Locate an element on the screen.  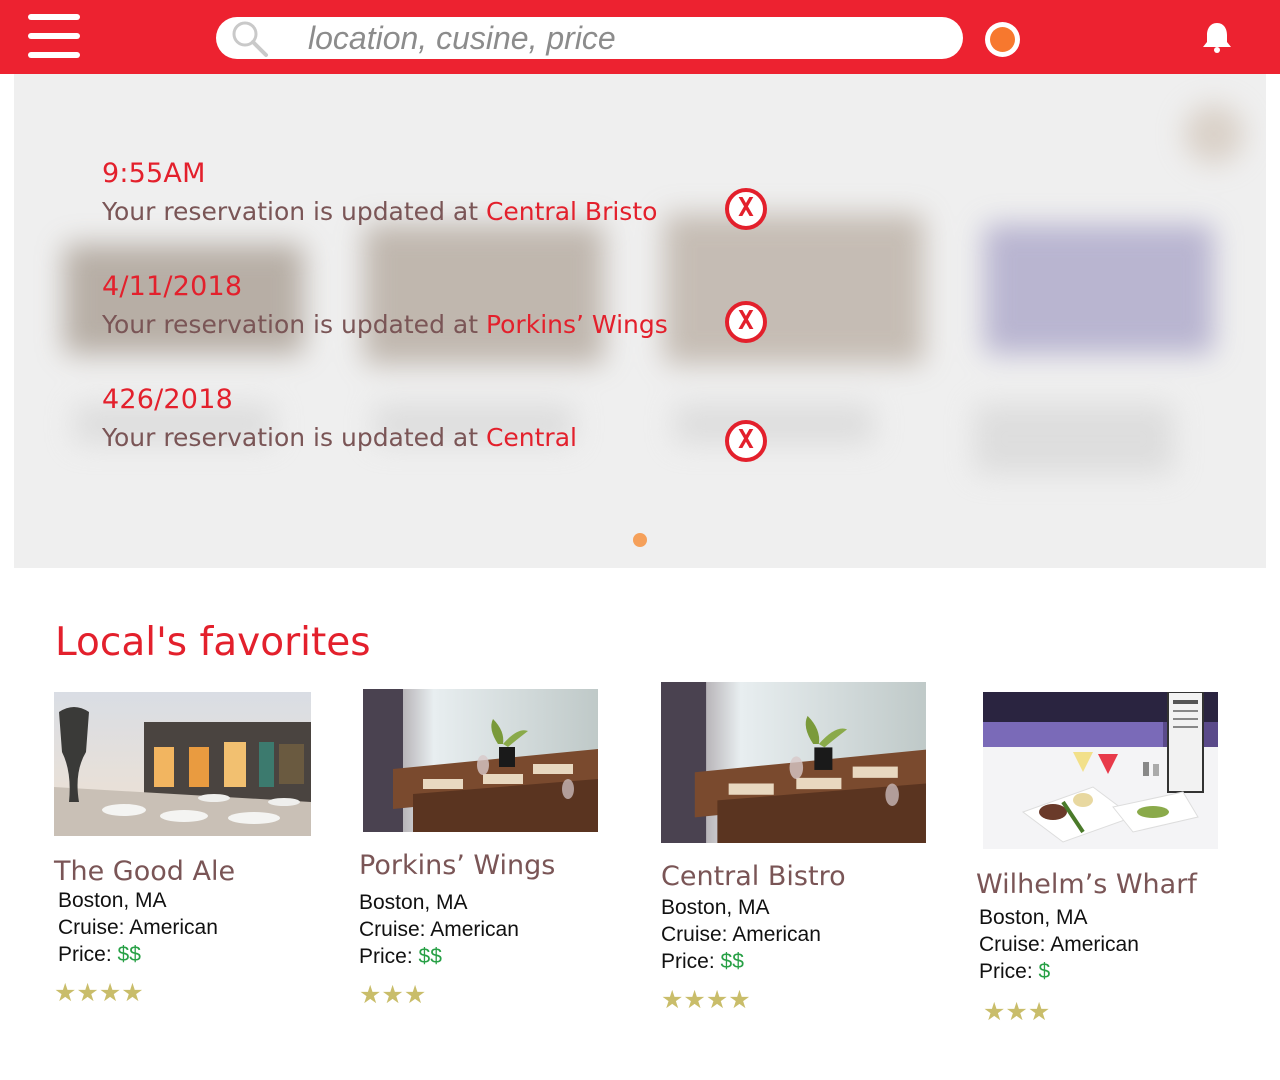
search-bar is located at coordinates (589, 38).